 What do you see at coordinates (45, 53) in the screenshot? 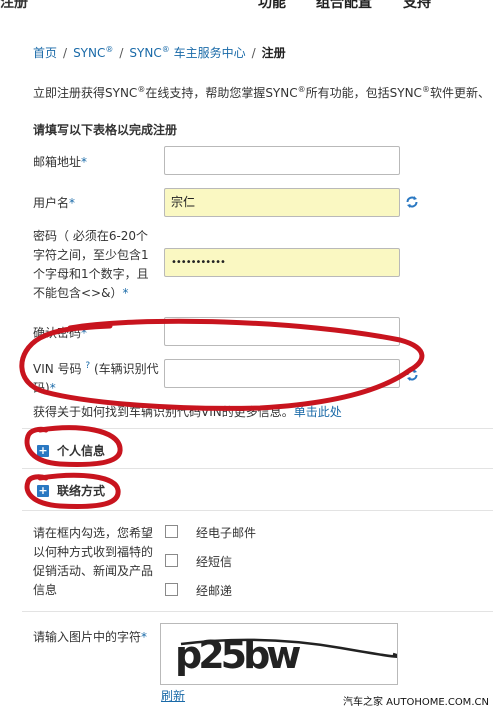
I see `breadcrumb-home: 首页` at bounding box center [45, 53].